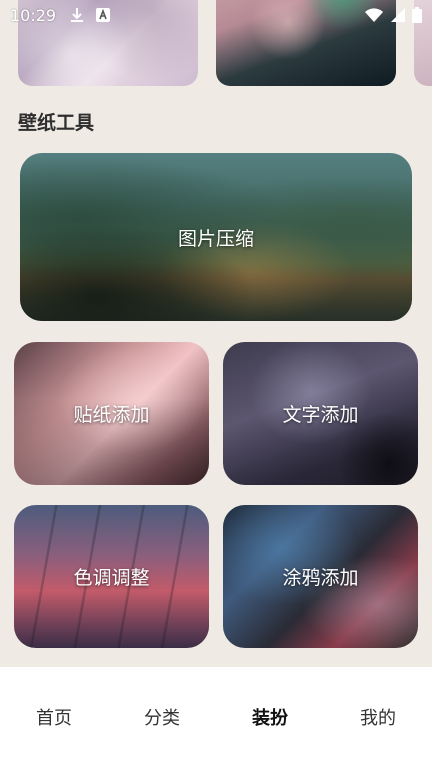 Image resolution: width=432 pixels, height=768 pixels. What do you see at coordinates (398, 15) in the screenshot?
I see `signal-icon` at bounding box center [398, 15].